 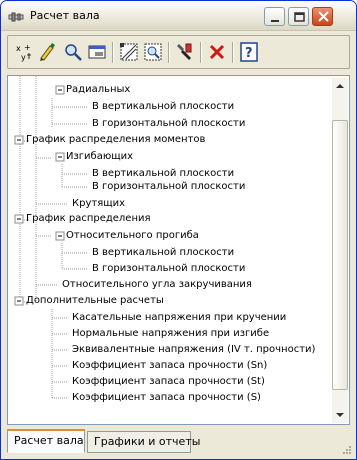 I want to click on tree-node-radial-horizontal: В горизонтальной плоскости, so click(x=168, y=124).